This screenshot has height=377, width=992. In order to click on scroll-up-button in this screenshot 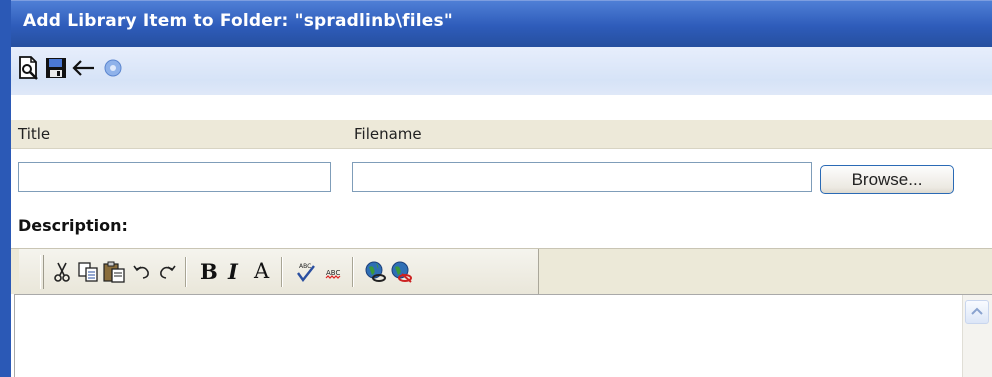, I will do `click(977, 312)`.